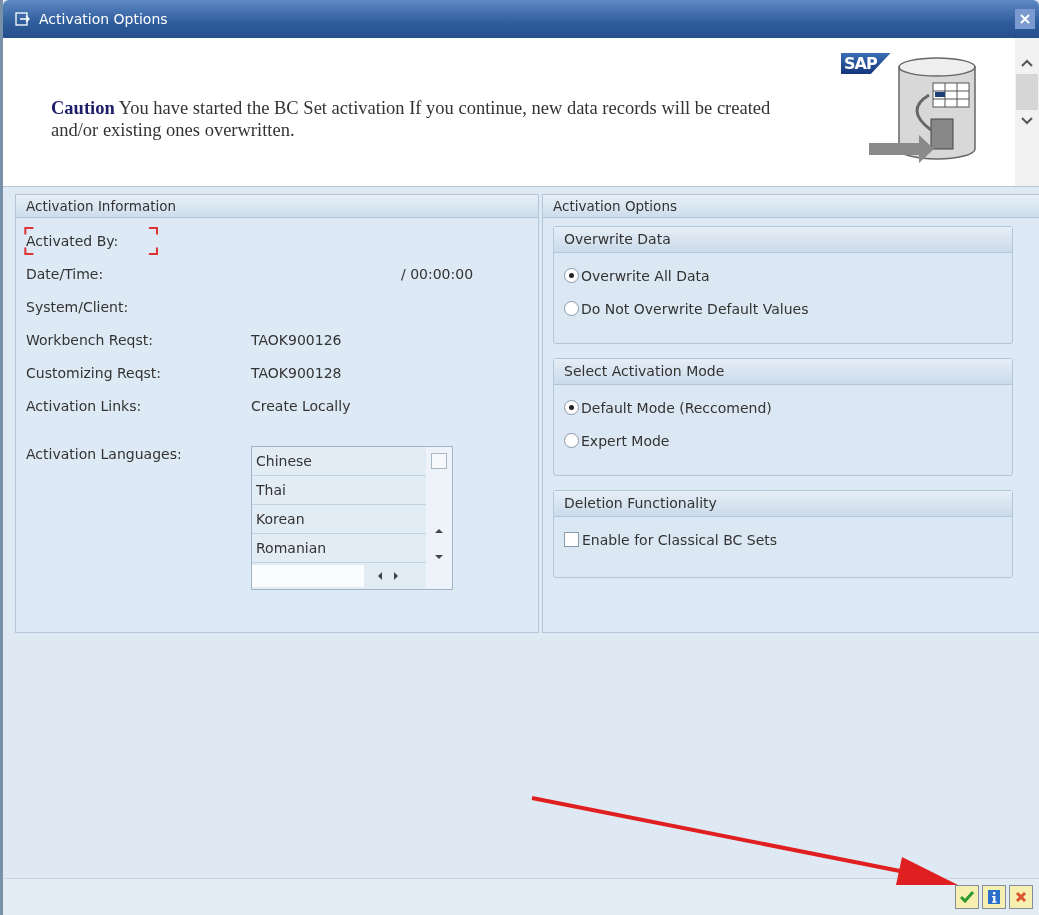 Image resolution: width=1039 pixels, height=915 pixels. I want to click on scroll-left-icon, so click(380, 576).